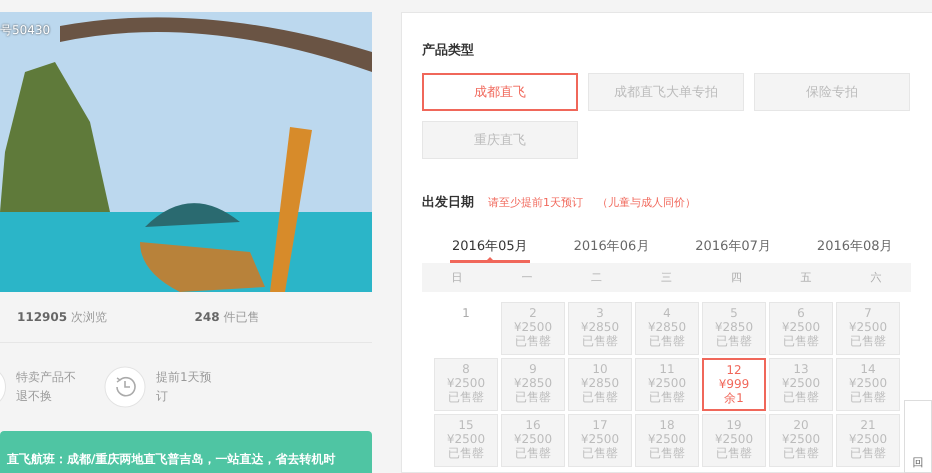 The width and height of the screenshot is (932, 473). What do you see at coordinates (876, 277) in the screenshot?
I see `weekday-label: 六` at bounding box center [876, 277].